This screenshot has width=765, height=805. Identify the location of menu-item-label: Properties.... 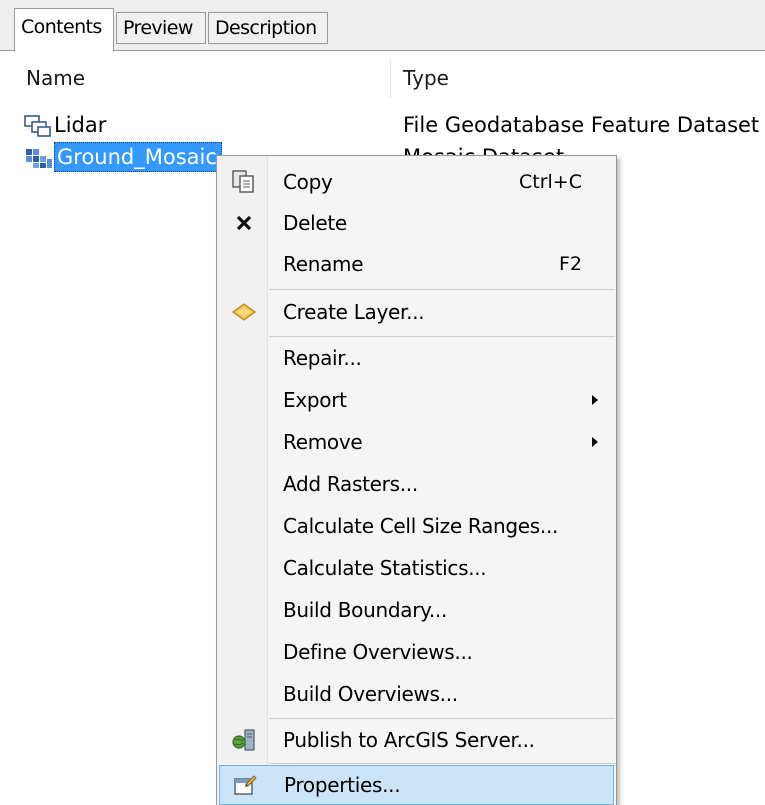
(342, 785).